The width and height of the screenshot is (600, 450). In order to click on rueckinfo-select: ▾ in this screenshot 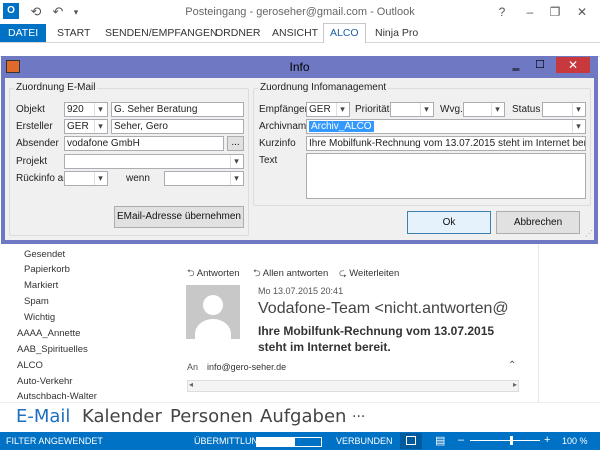, I will do `click(86, 178)`.